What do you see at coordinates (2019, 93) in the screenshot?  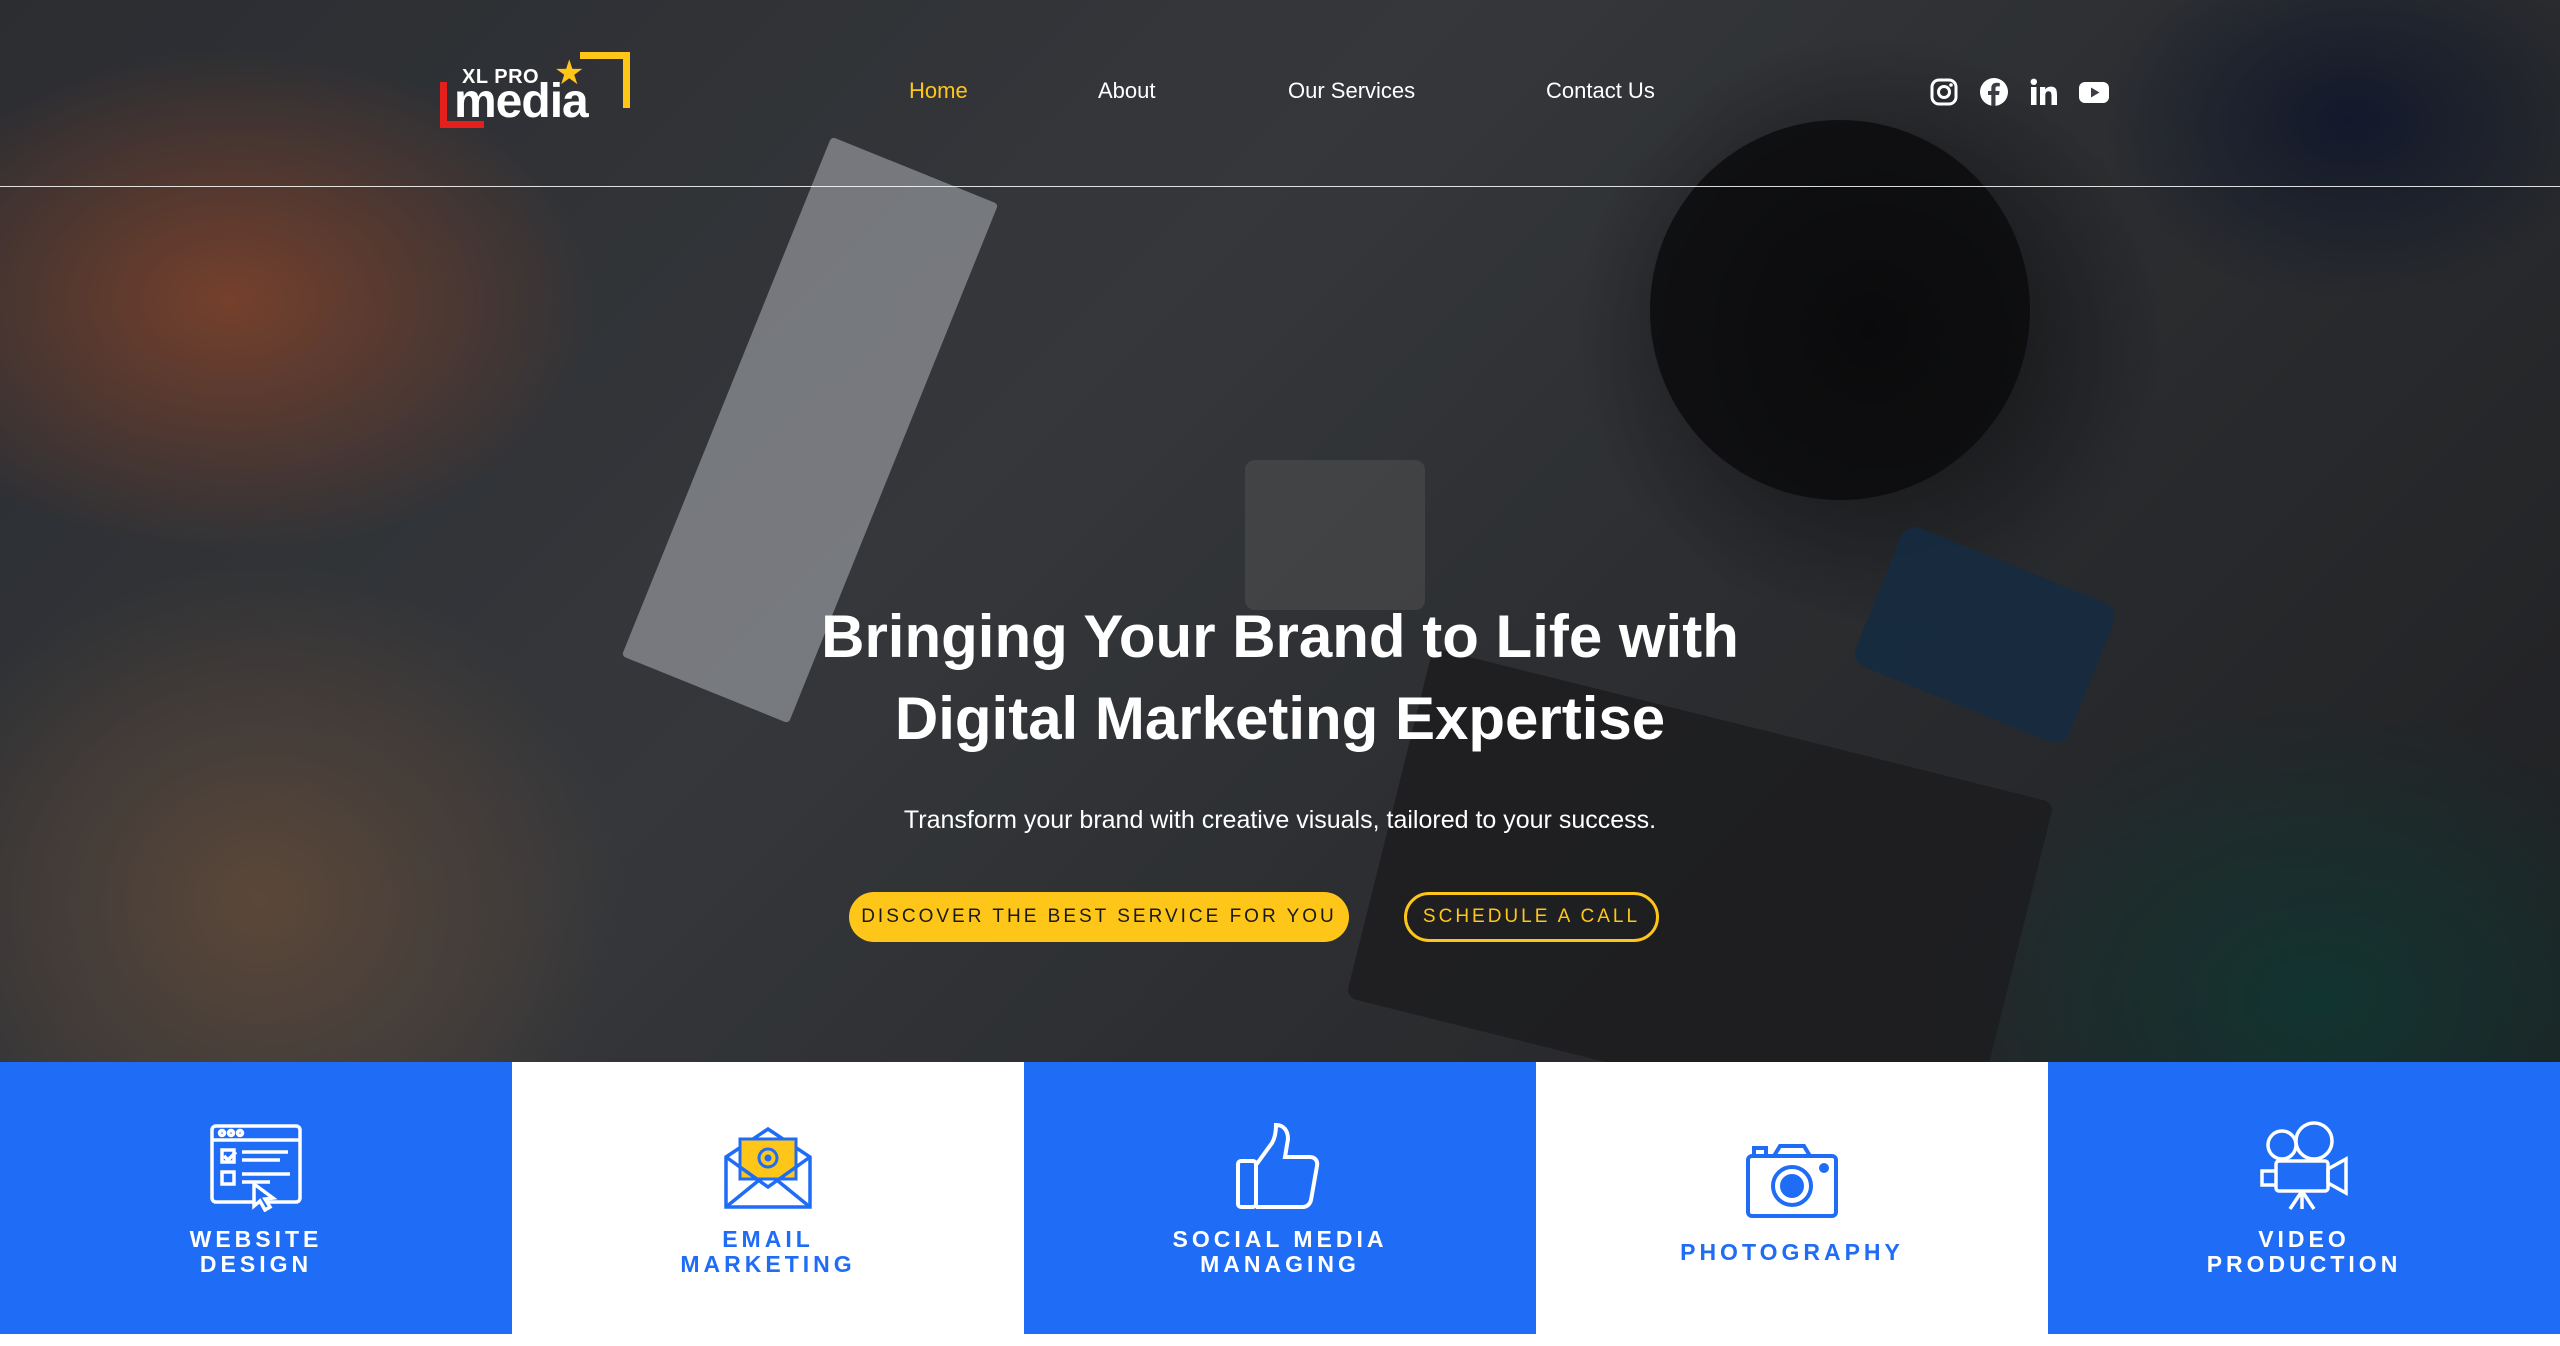 I see `social-links` at bounding box center [2019, 93].